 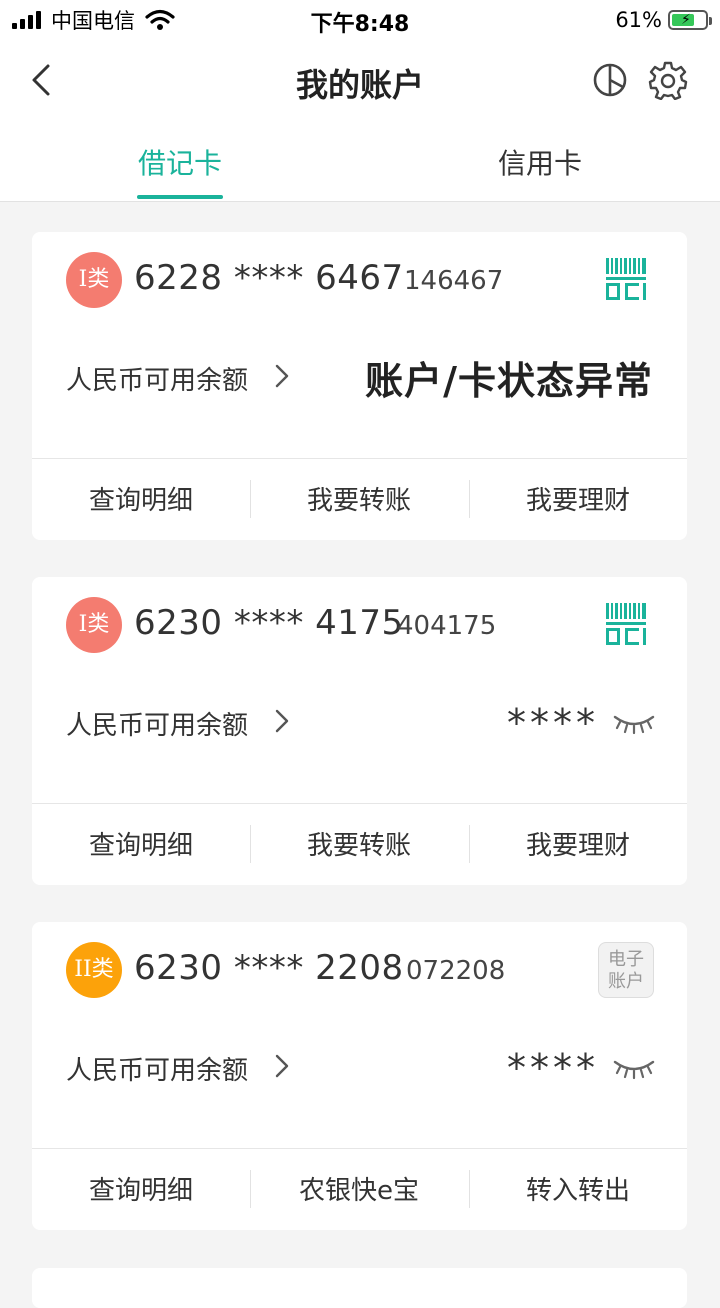 What do you see at coordinates (360, 161) in the screenshot?
I see `tab-bar: 借记卡 信用卡` at bounding box center [360, 161].